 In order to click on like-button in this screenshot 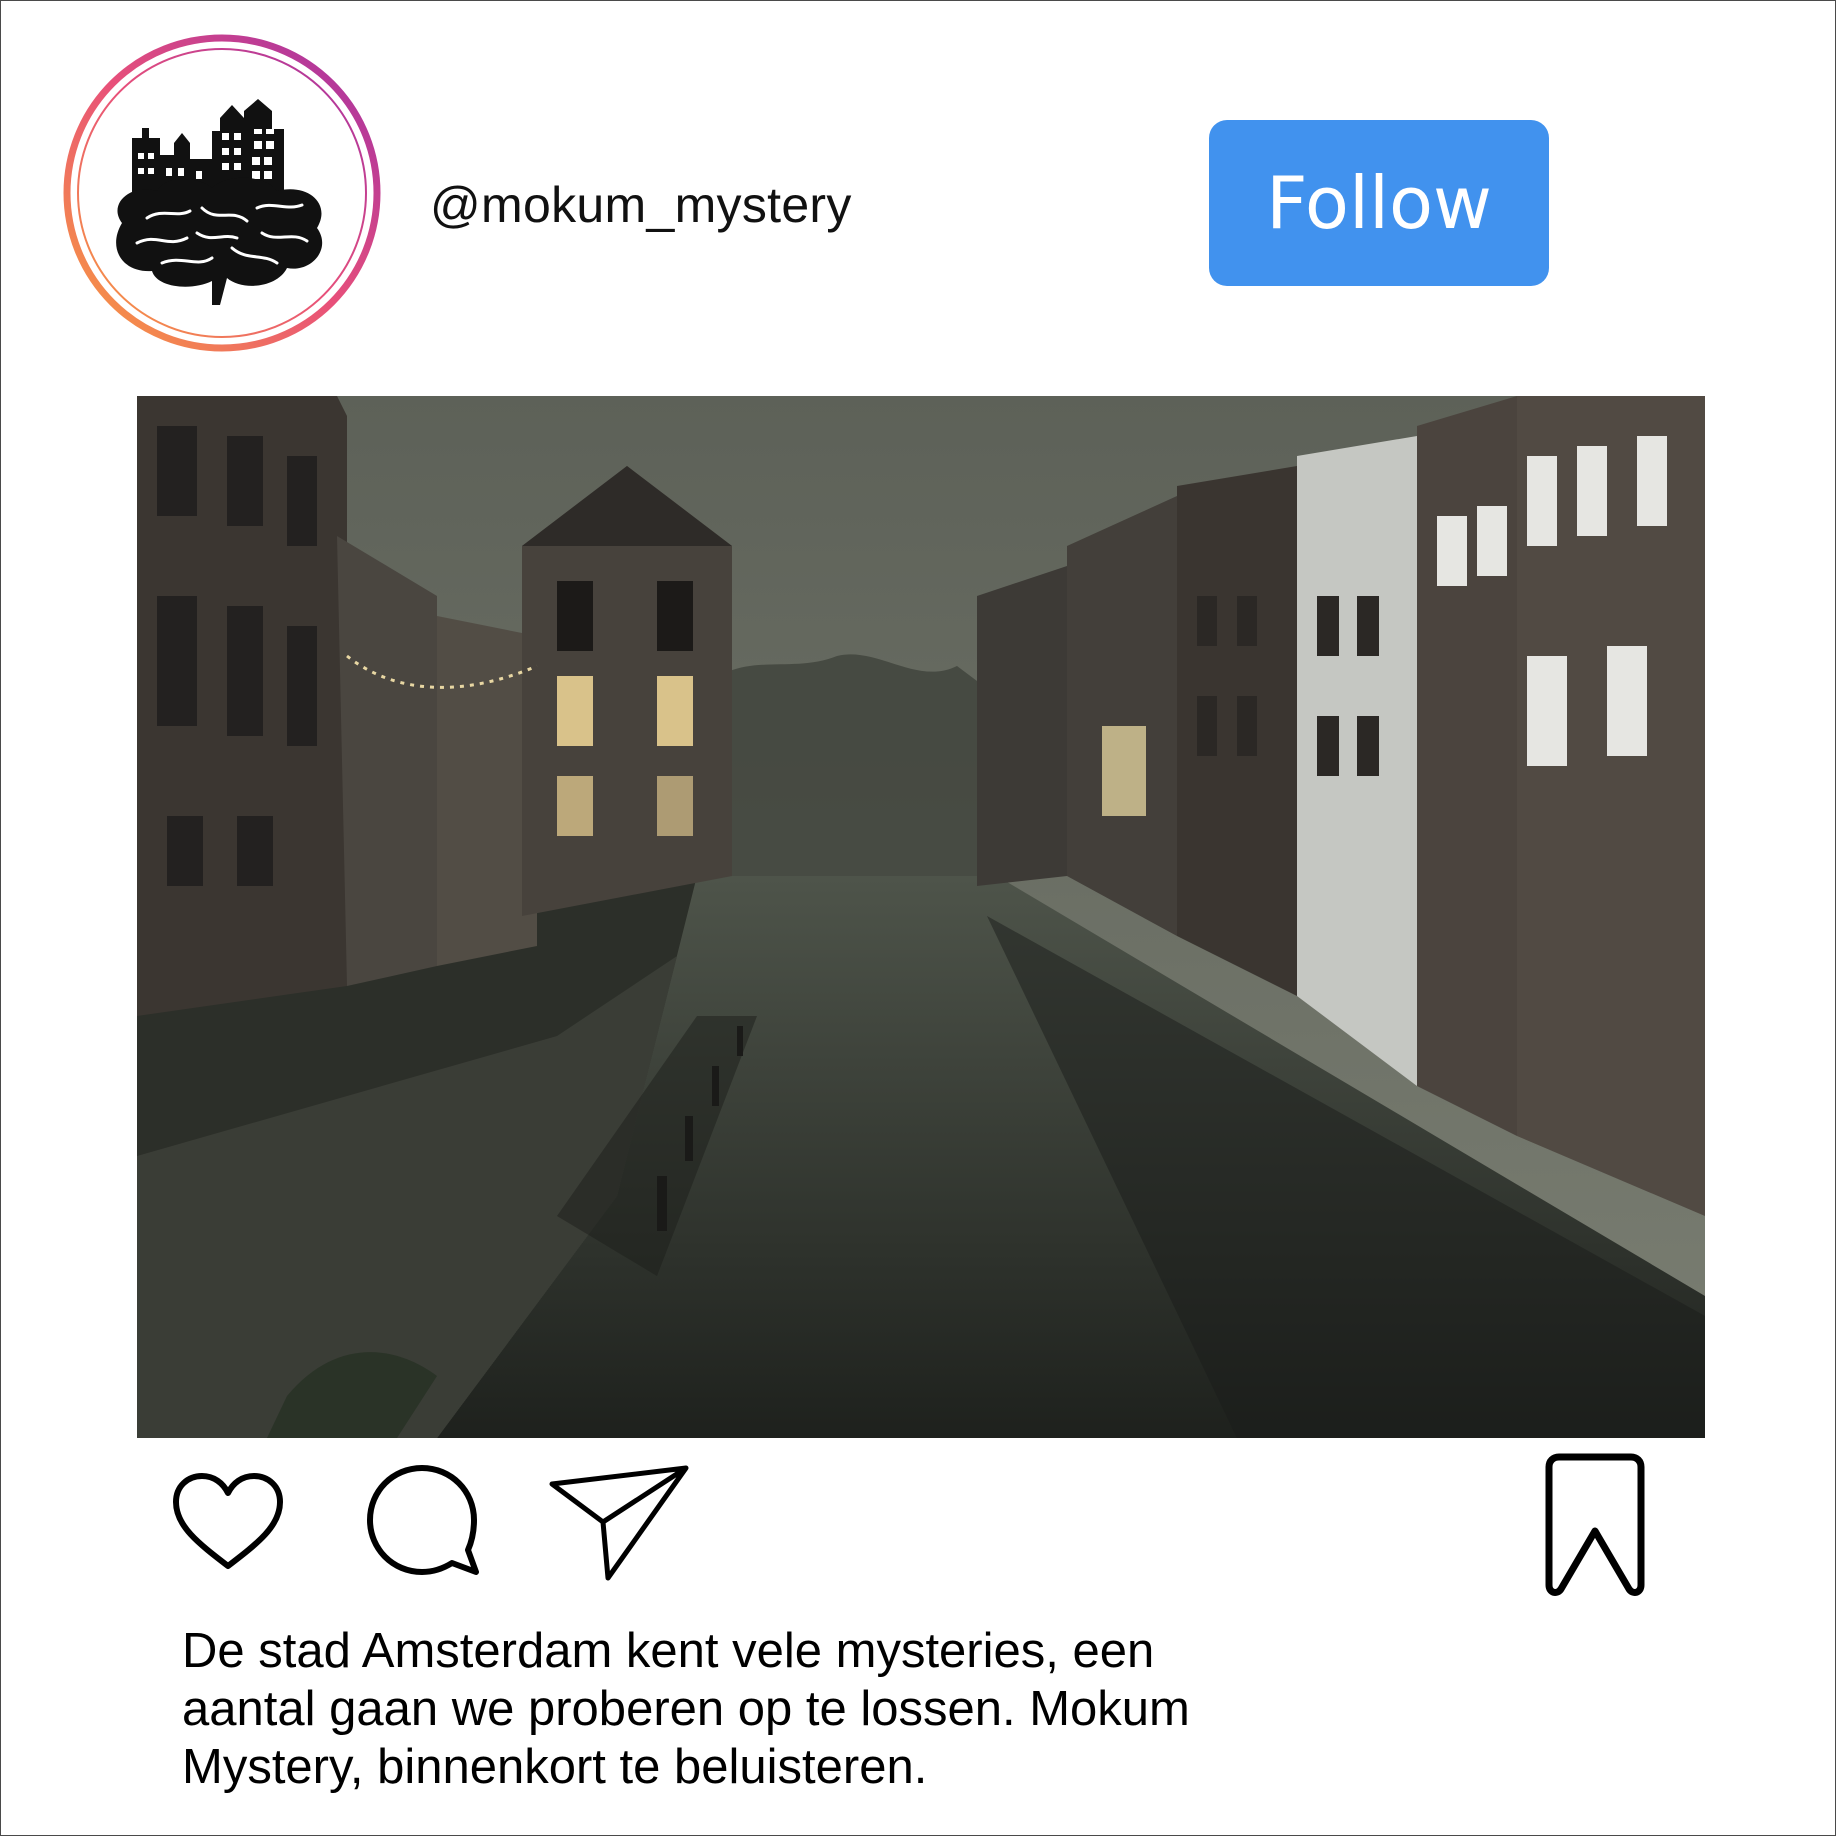, I will do `click(228, 1523)`.